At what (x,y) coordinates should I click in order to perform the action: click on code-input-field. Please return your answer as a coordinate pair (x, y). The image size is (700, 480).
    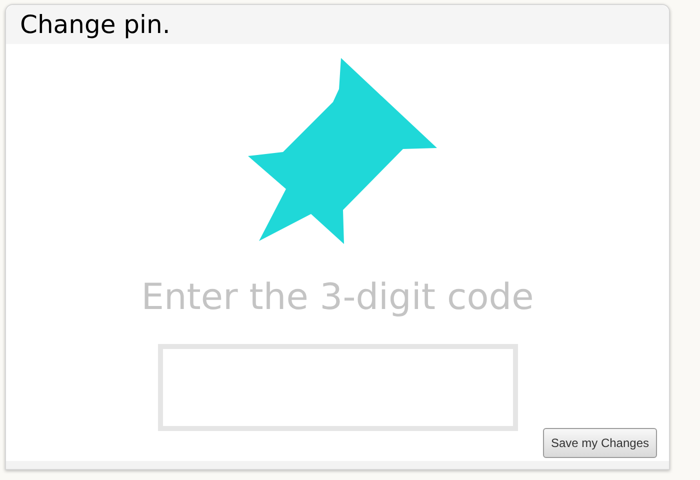
    Looking at the image, I should click on (338, 387).